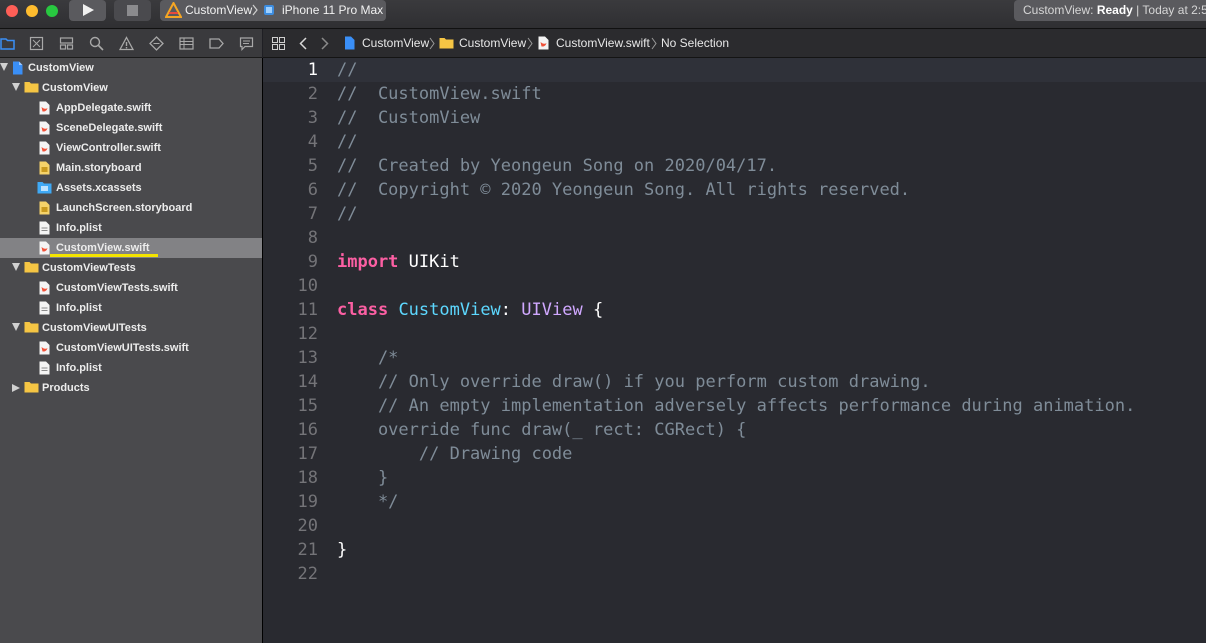  I want to click on code-token: /*, so click(368, 358).